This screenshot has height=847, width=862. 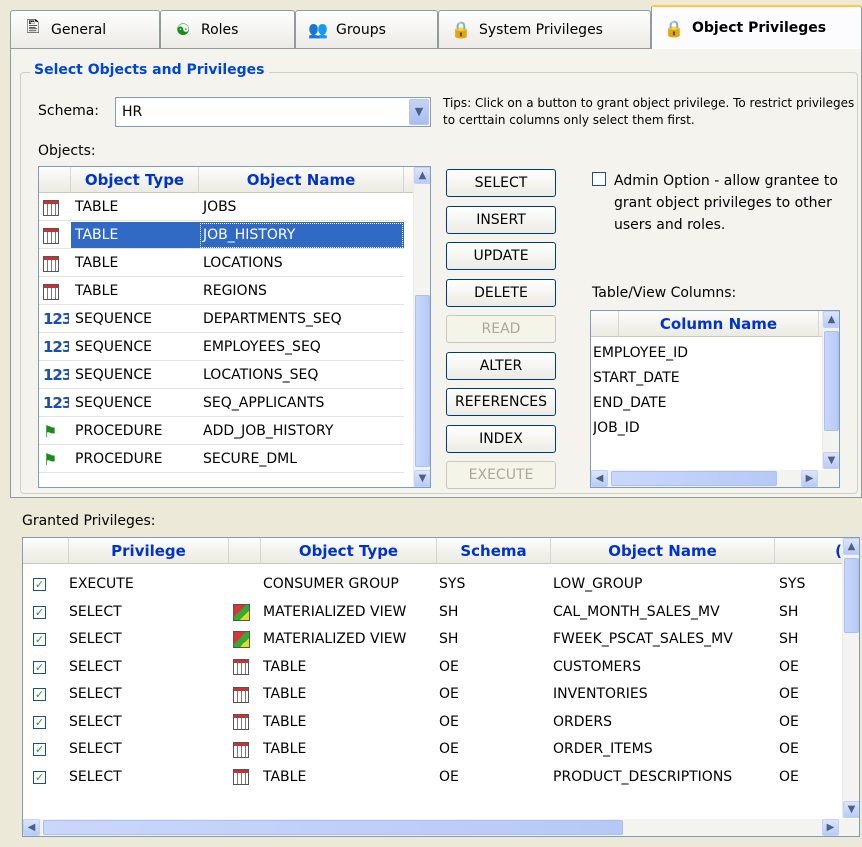 What do you see at coordinates (149, 551) in the screenshot?
I see `column-header-privilege: Privilege` at bounding box center [149, 551].